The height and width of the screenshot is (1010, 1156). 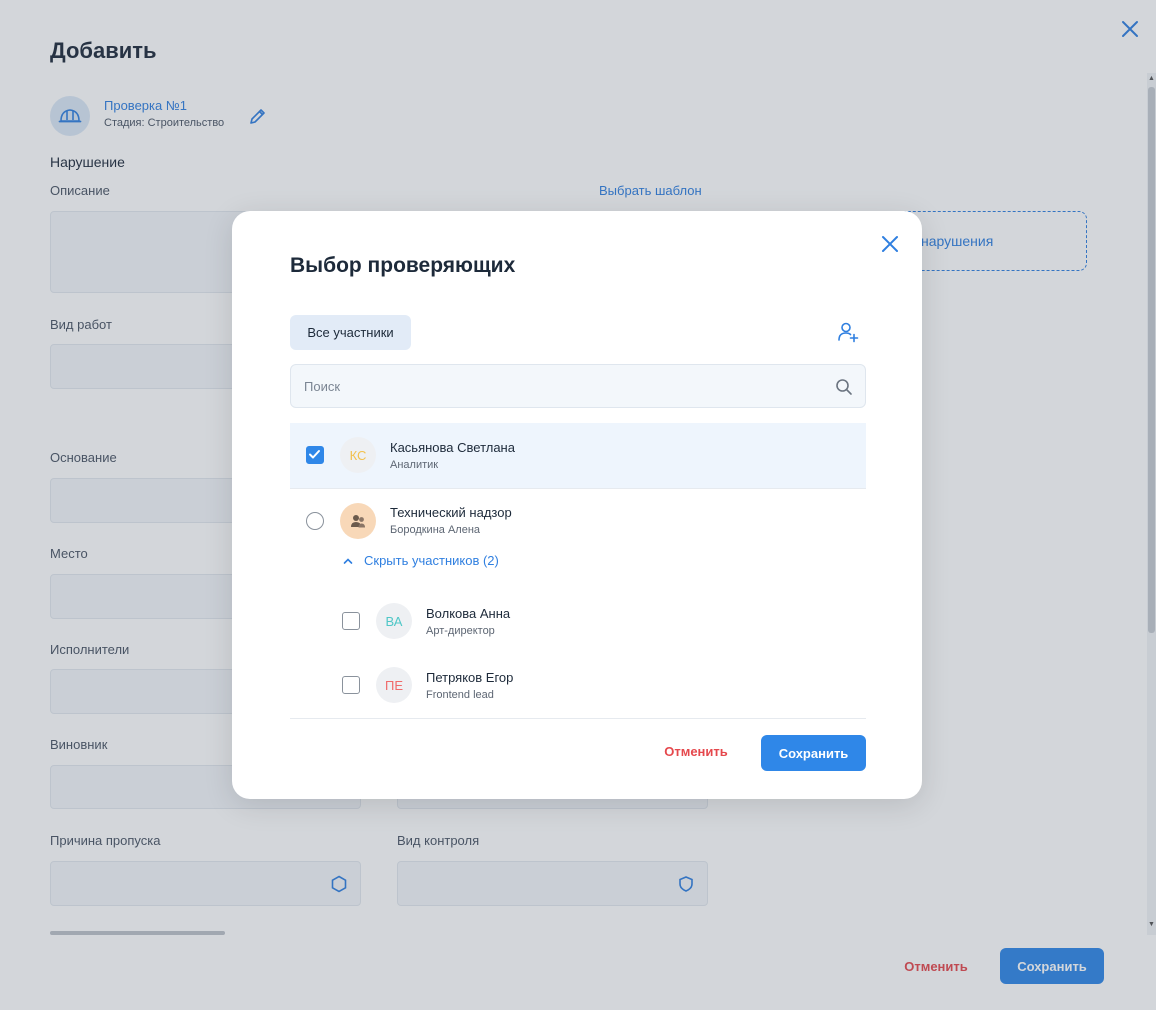 What do you see at coordinates (470, 677) in the screenshot?
I see `person-name: Петряков Егор` at bounding box center [470, 677].